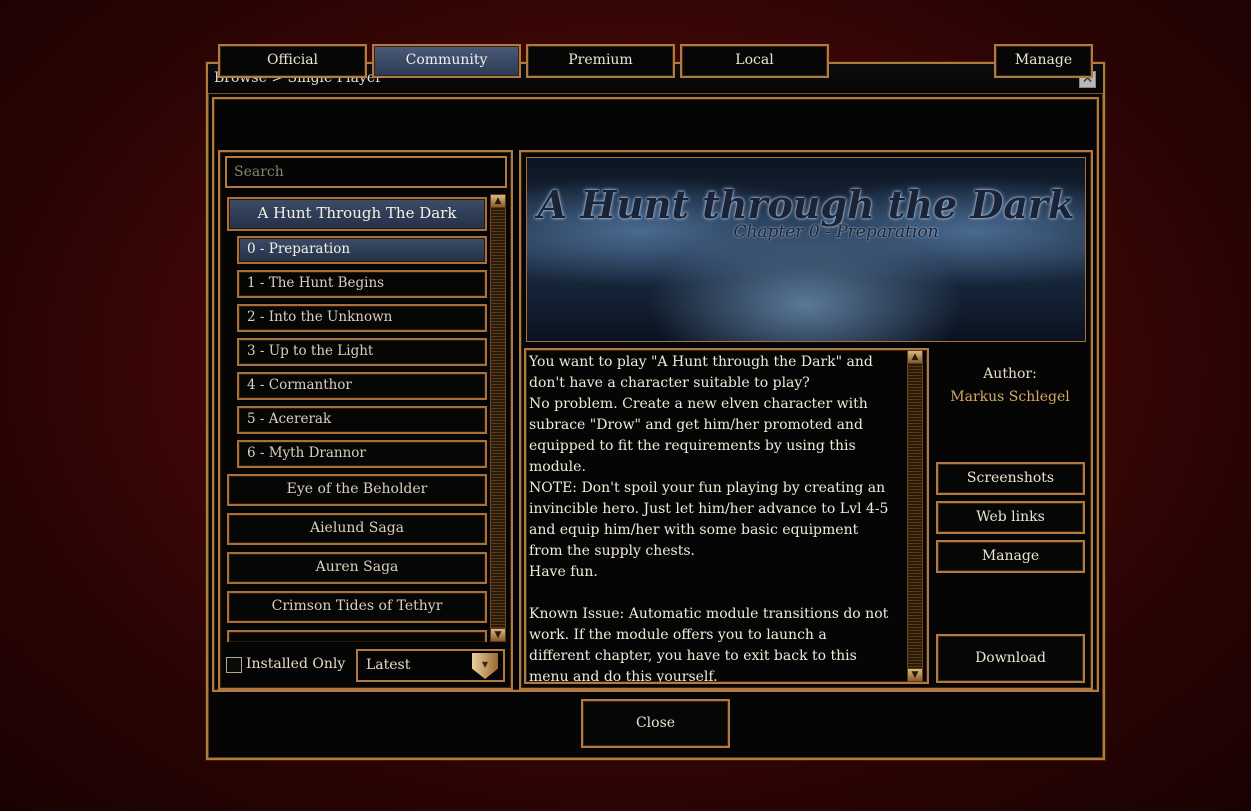 The height and width of the screenshot is (811, 1251). What do you see at coordinates (600, 61) in the screenshot?
I see `tab-premium: Premium` at bounding box center [600, 61].